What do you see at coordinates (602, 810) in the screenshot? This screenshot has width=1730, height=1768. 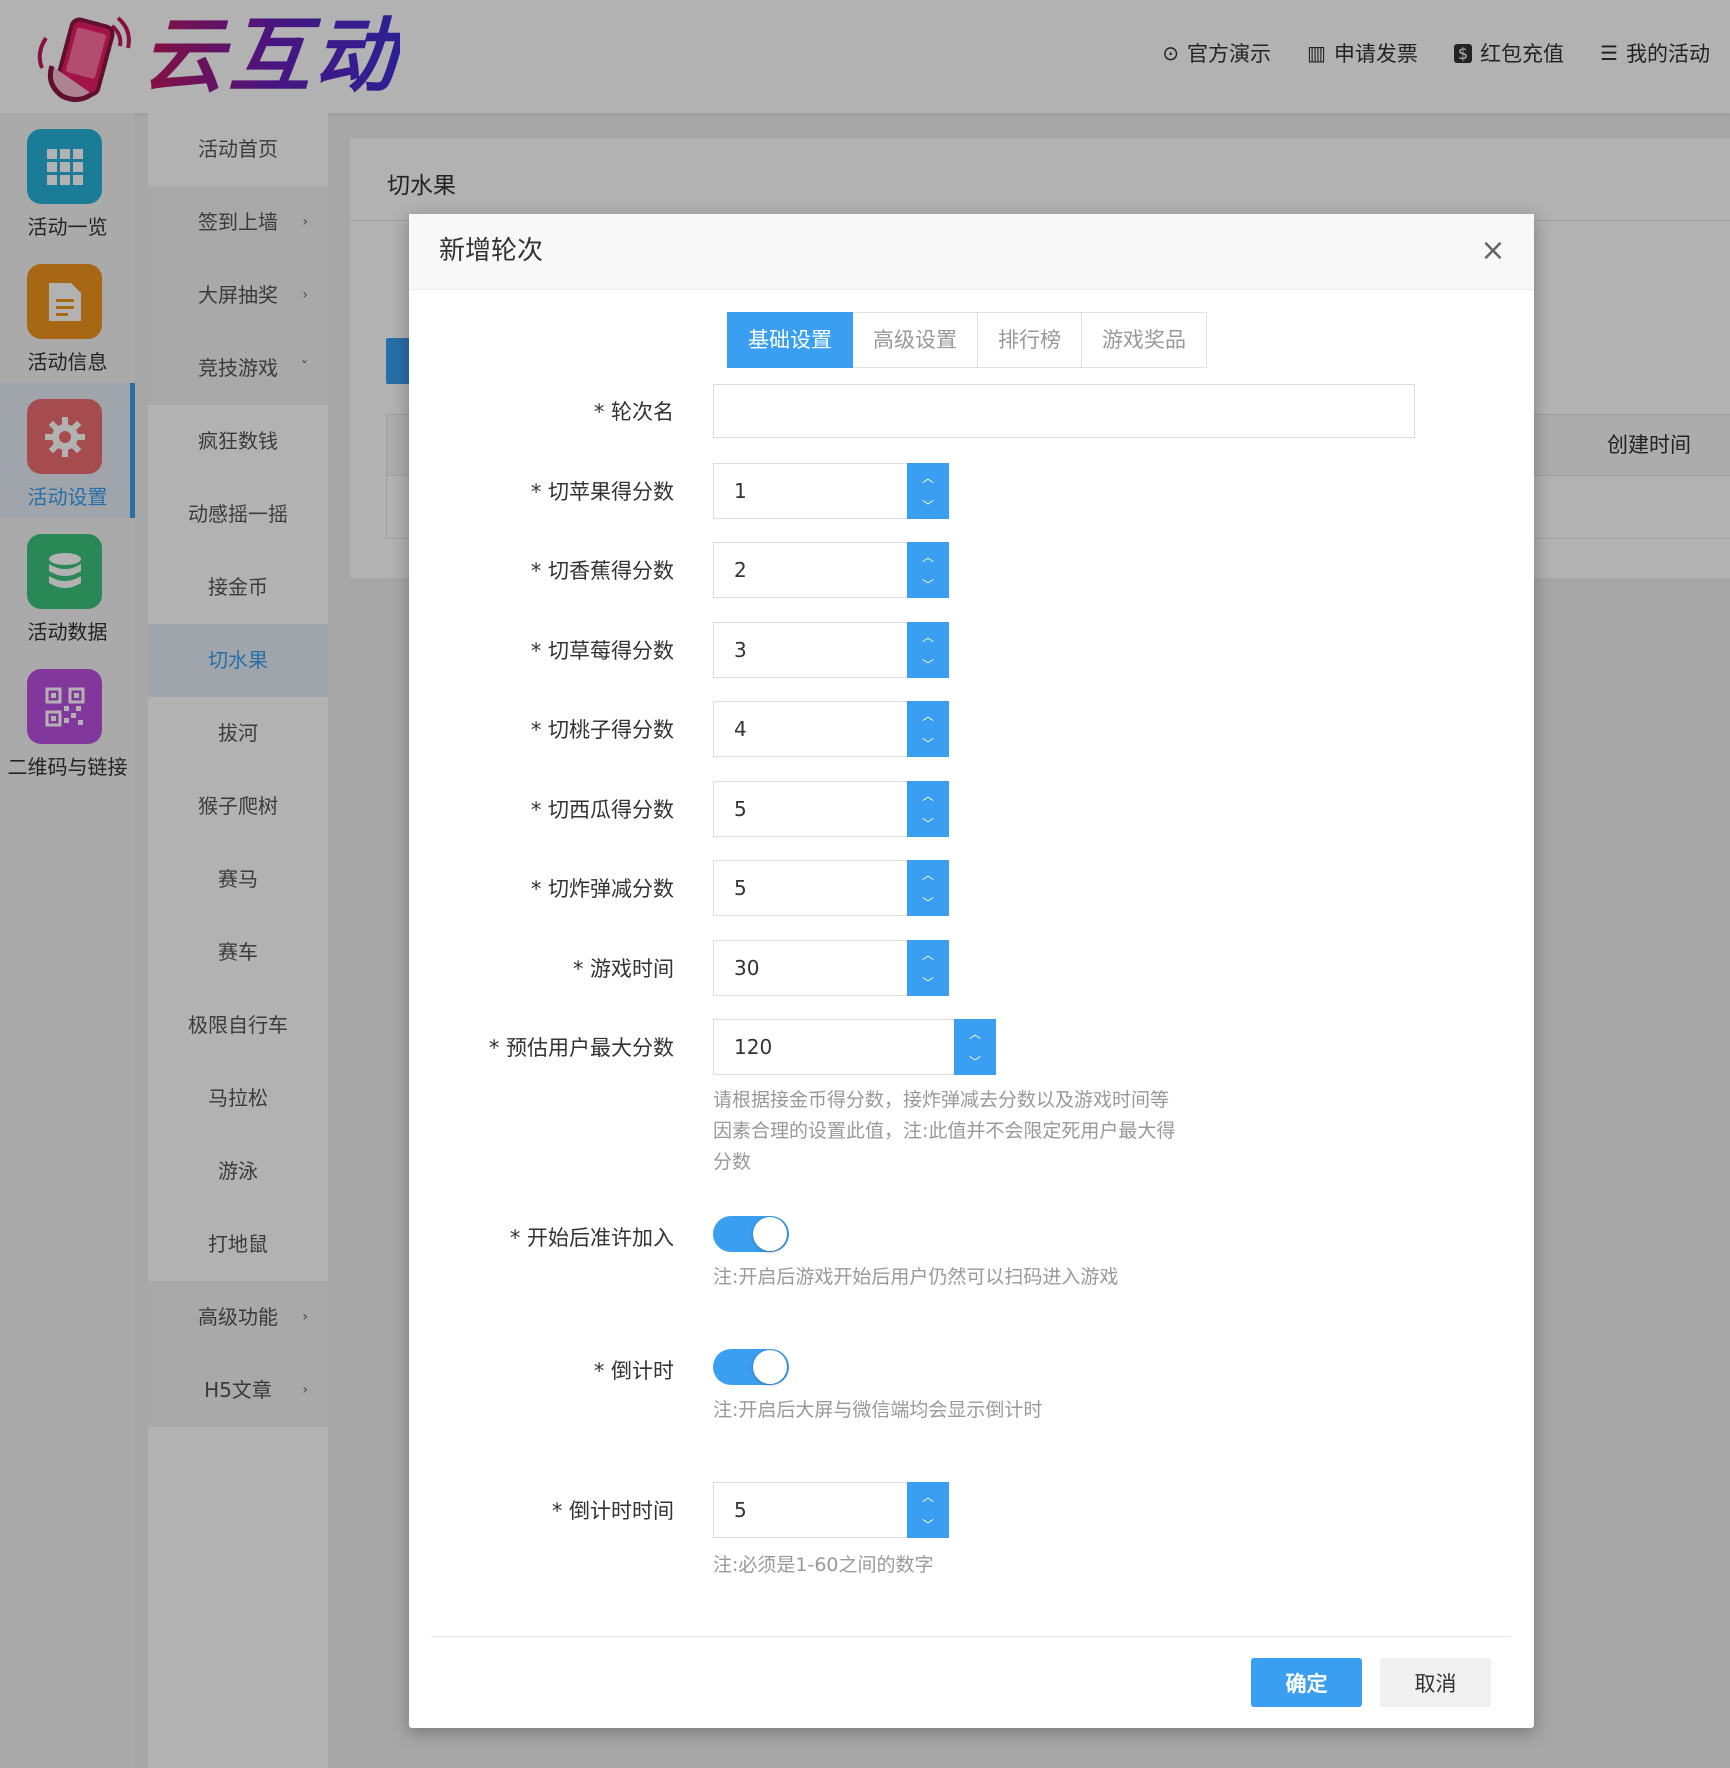 I see `label-watermelon-score: * 切西瓜得分数` at bounding box center [602, 810].